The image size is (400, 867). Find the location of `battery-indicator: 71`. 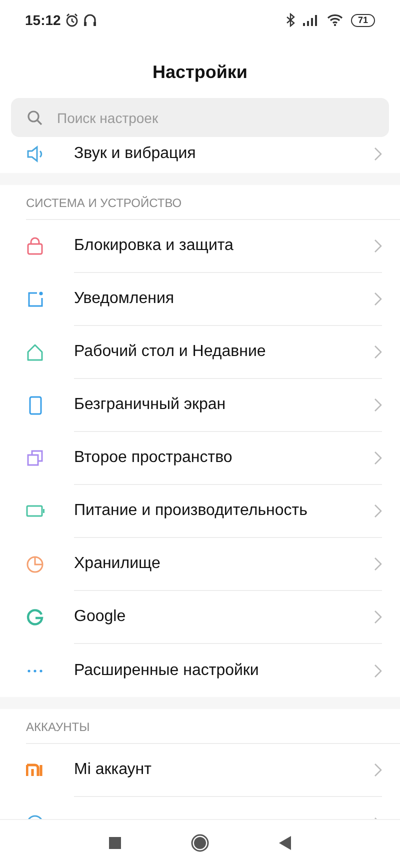

battery-indicator: 71 is located at coordinates (362, 20).